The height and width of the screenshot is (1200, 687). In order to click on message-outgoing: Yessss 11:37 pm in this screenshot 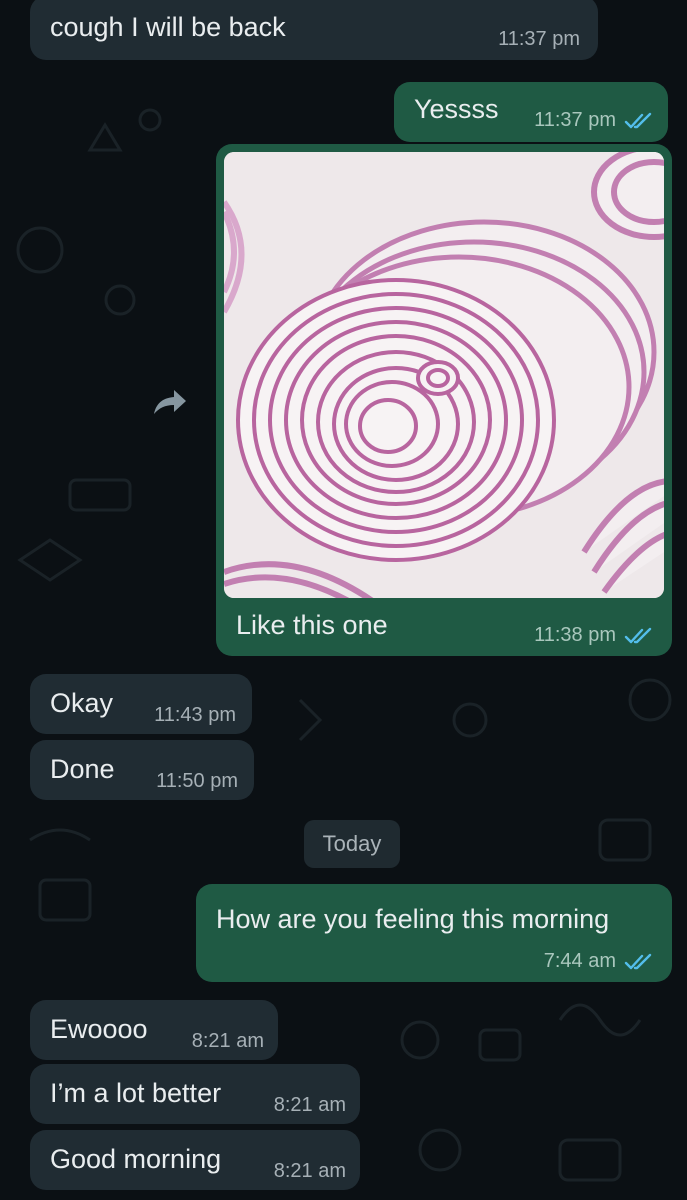, I will do `click(531, 112)`.